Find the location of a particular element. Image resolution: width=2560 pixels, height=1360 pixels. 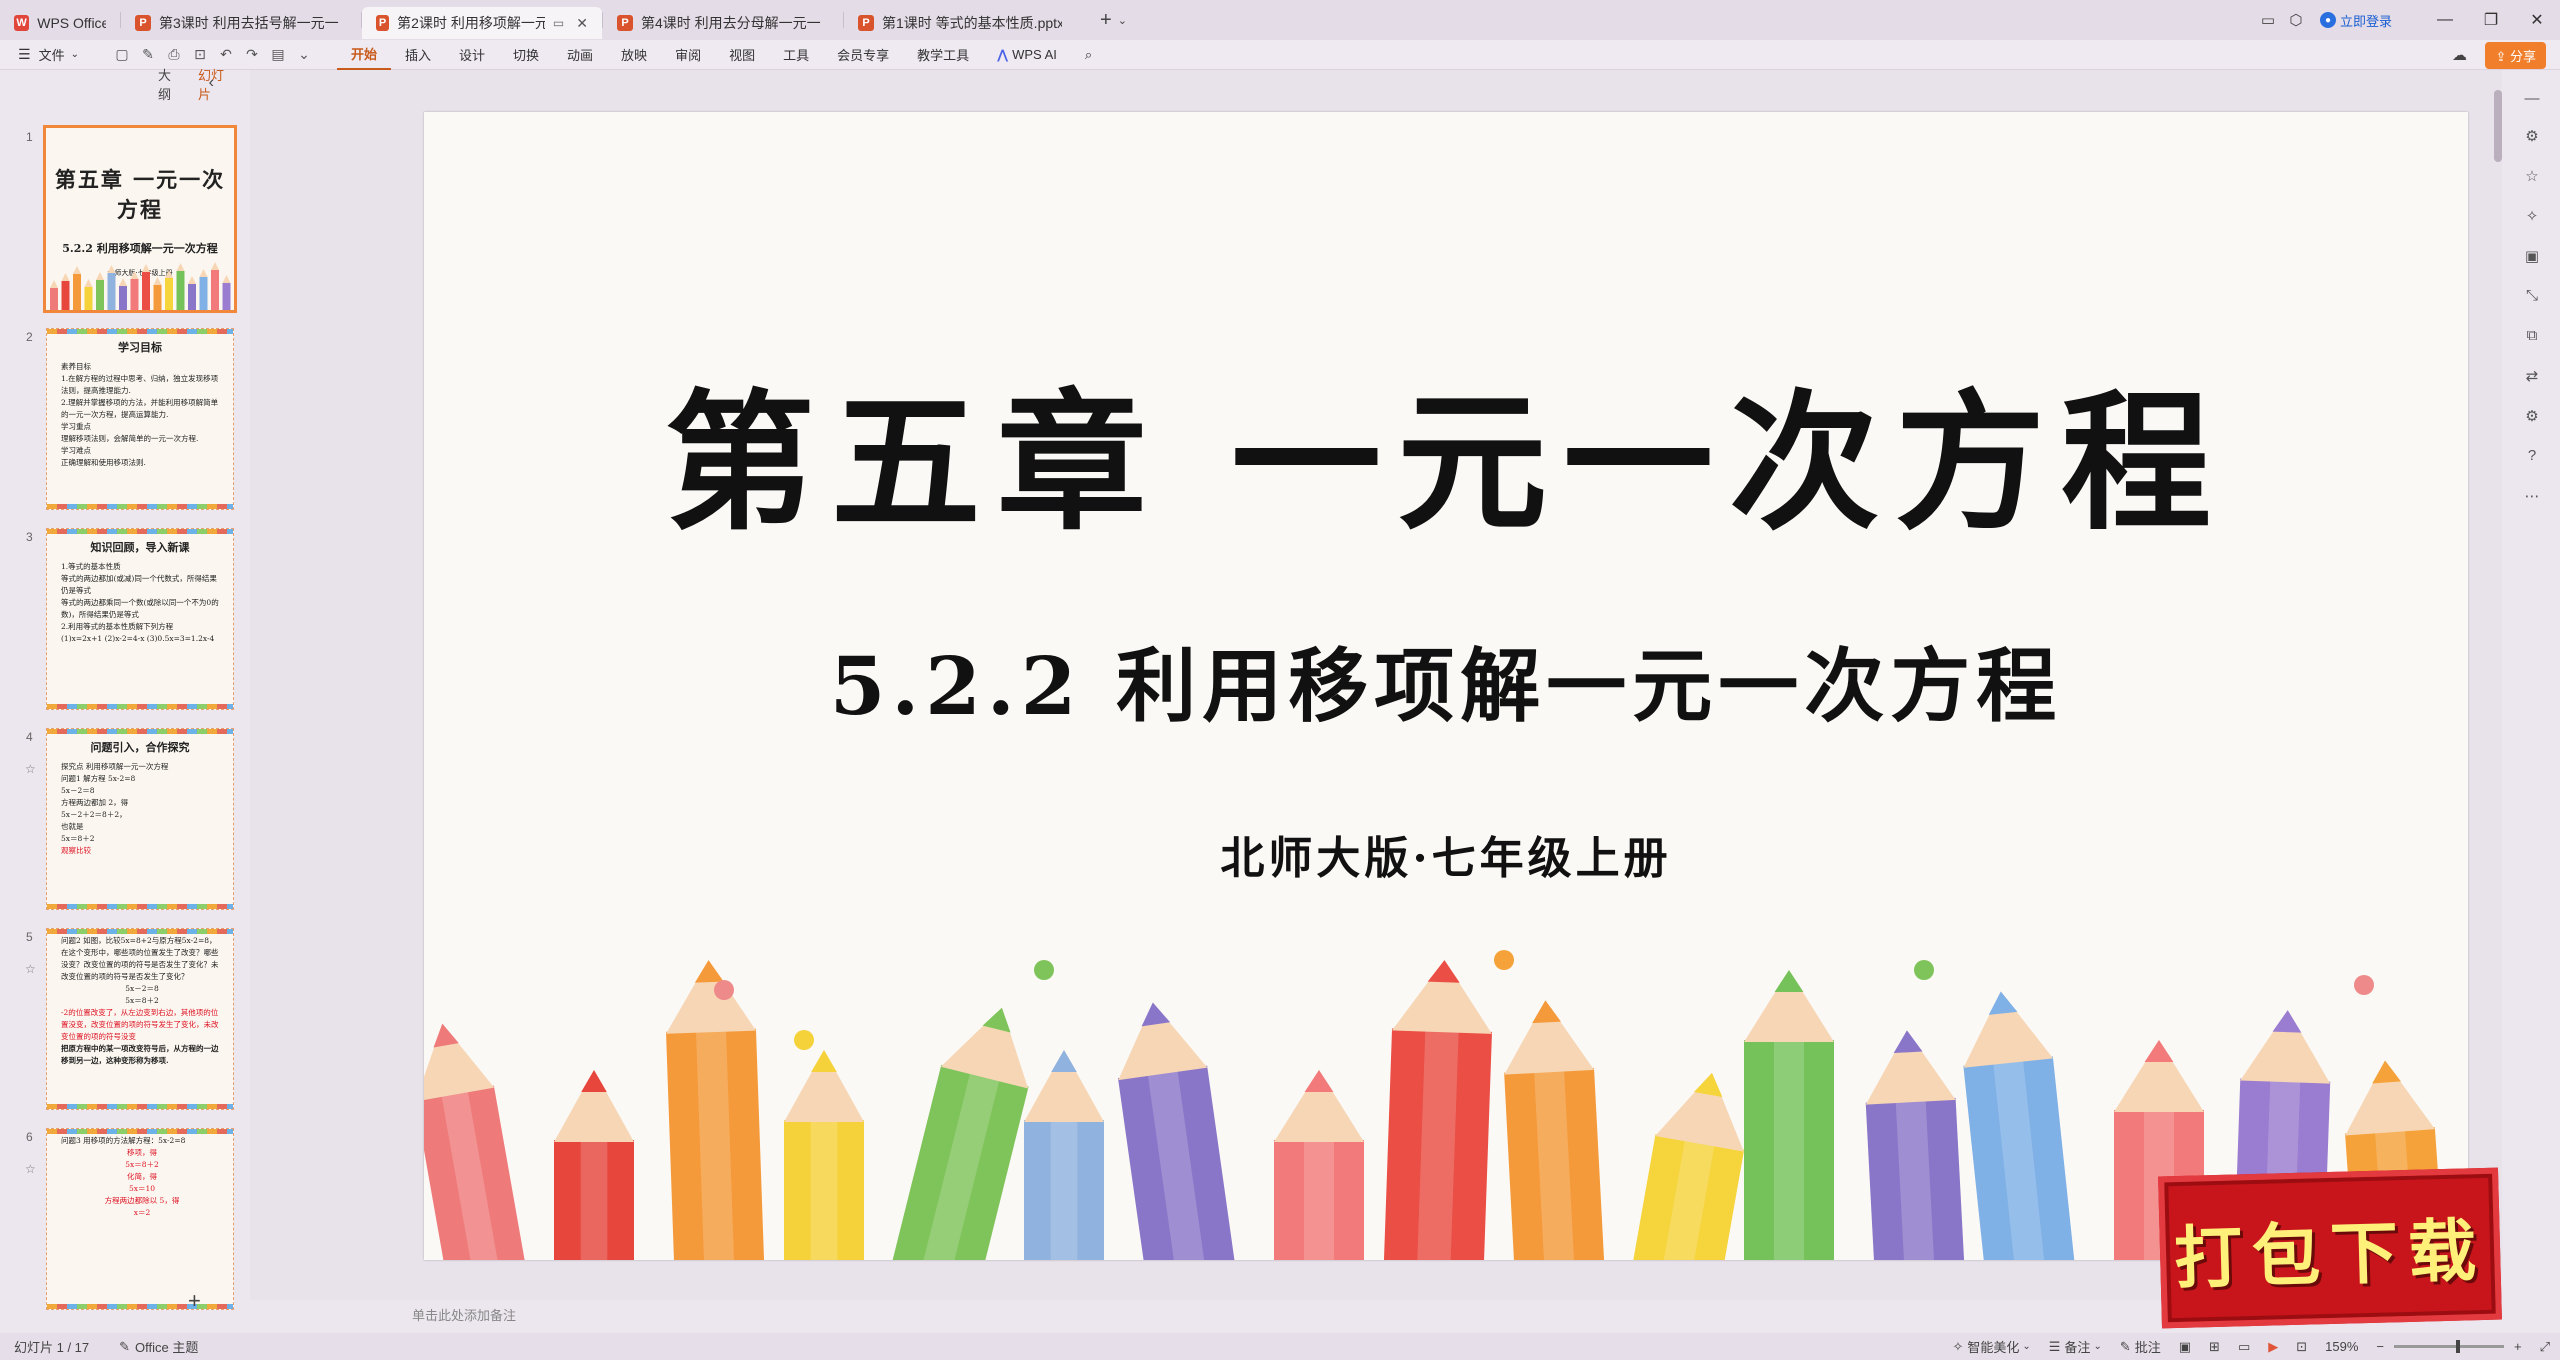

edit-icon: ✎ is located at coordinates (148, 54).